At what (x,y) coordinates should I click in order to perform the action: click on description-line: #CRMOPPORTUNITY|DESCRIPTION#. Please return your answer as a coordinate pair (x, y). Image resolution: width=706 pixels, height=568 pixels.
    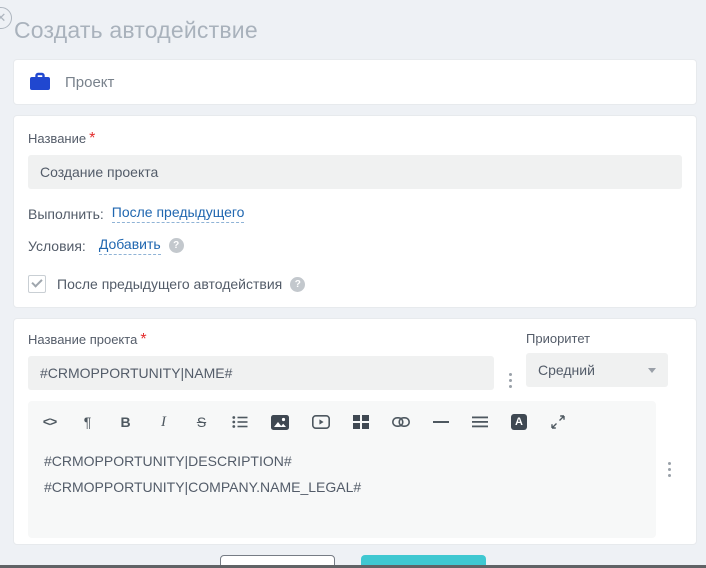
    Looking at the image, I should click on (168, 461).